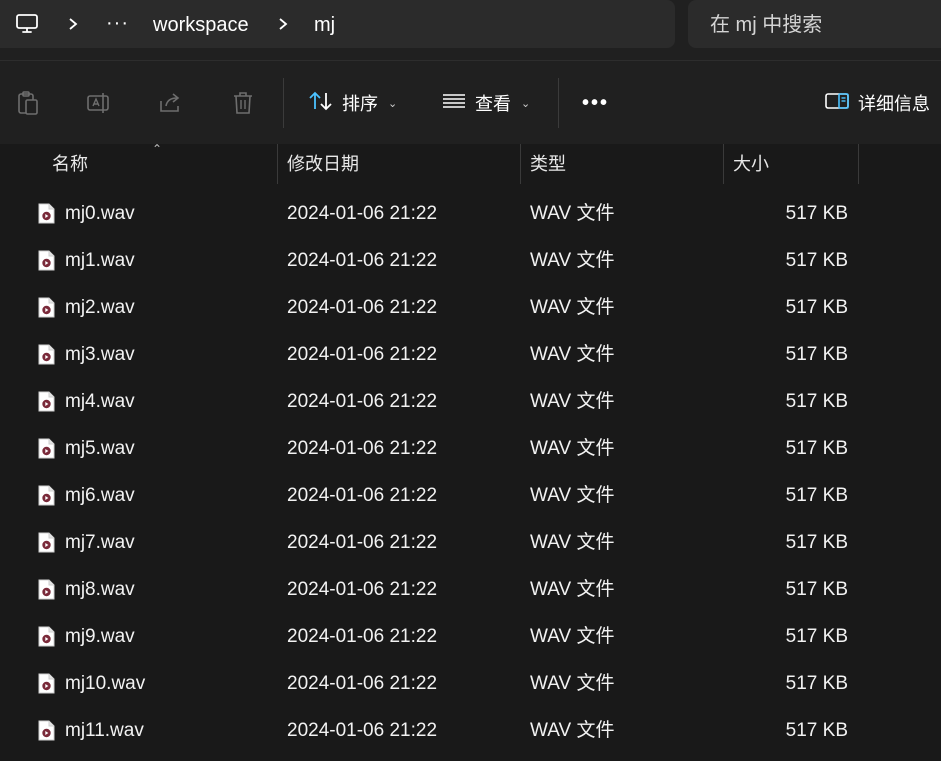  I want to click on breadcrumb-item-mj: mj, so click(324, 25).